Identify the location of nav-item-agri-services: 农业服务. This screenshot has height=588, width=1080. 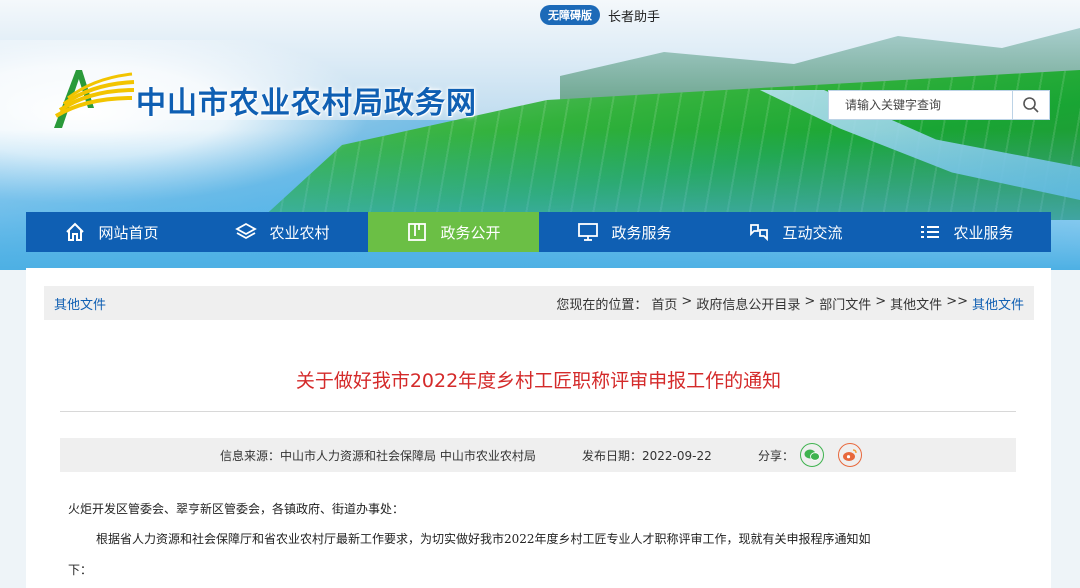
(966, 232).